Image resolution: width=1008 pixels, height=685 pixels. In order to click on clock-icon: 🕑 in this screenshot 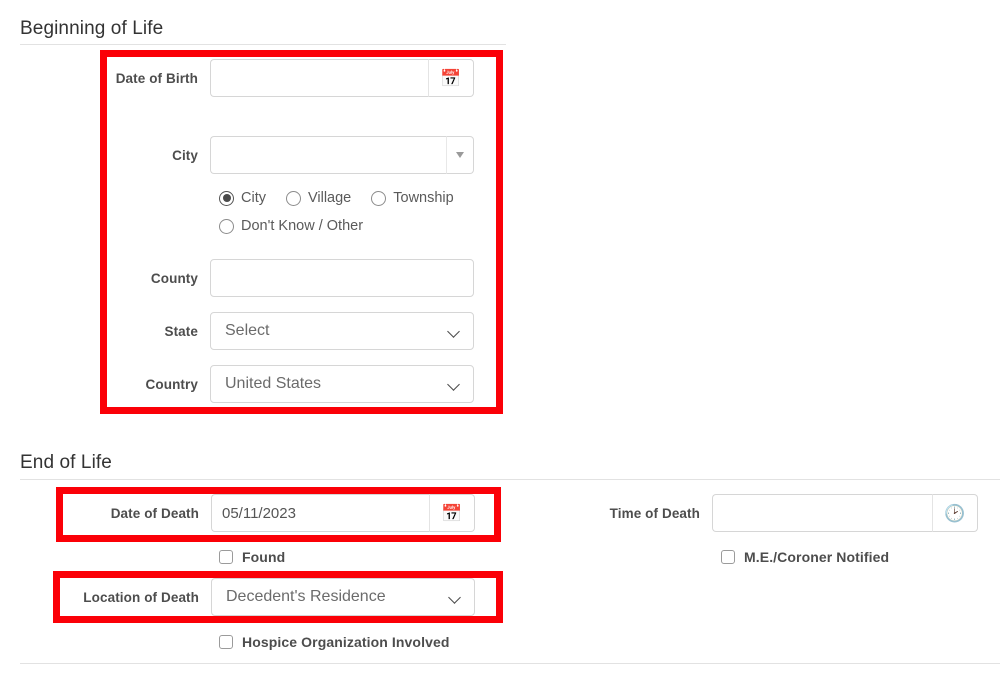, I will do `click(955, 513)`.